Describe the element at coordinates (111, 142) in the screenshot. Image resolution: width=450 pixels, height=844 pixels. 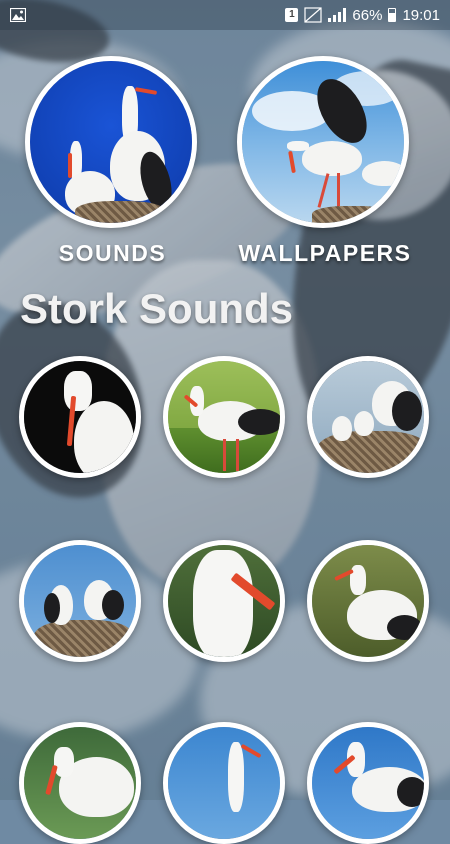
I see `sounds-button` at that location.